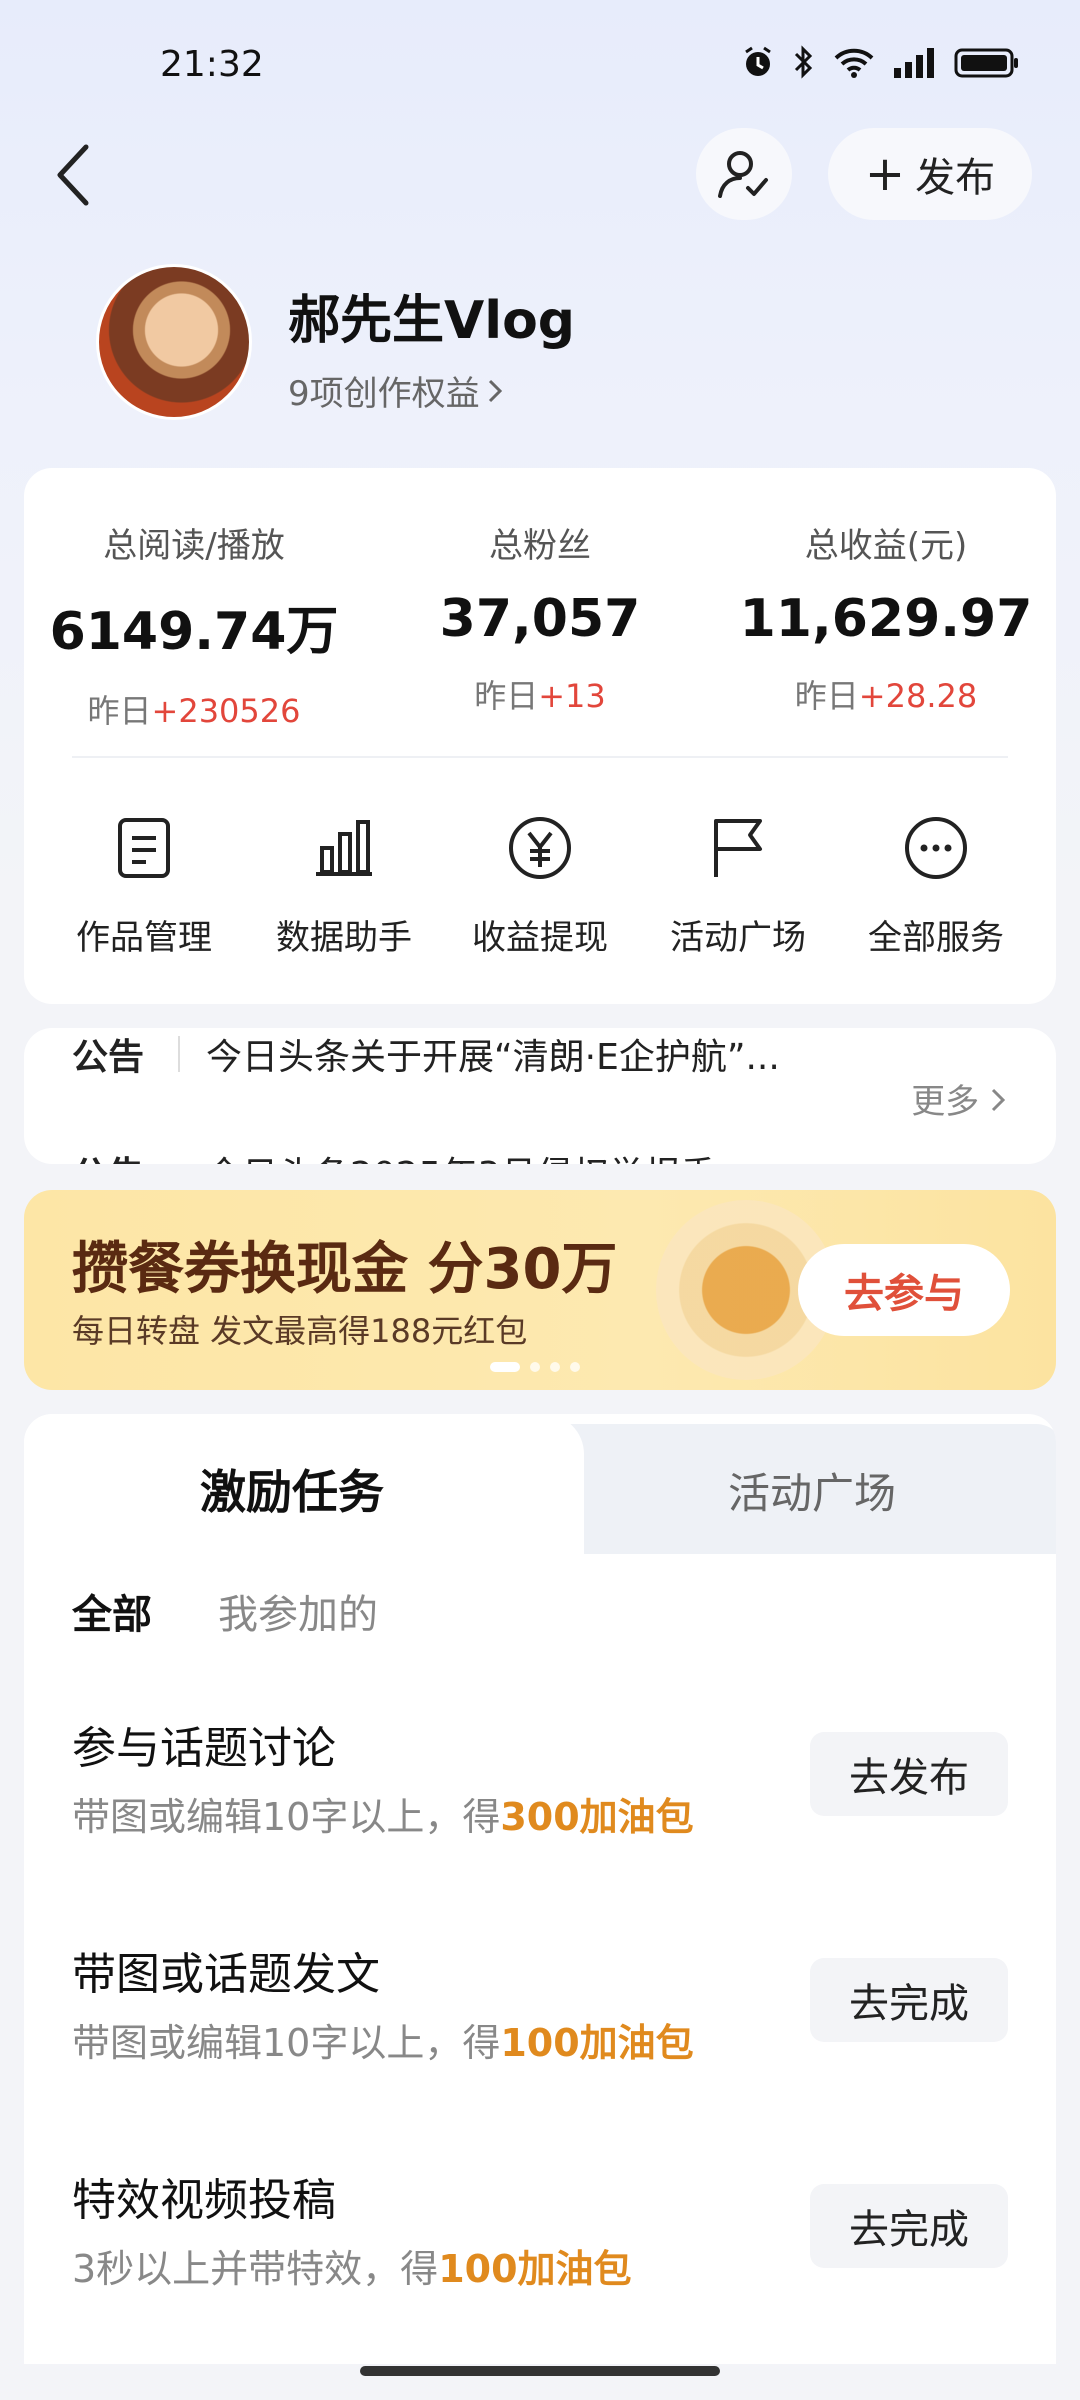  Describe the element at coordinates (344, 938) in the screenshot. I see `quick-action-label: 数据助手` at that location.